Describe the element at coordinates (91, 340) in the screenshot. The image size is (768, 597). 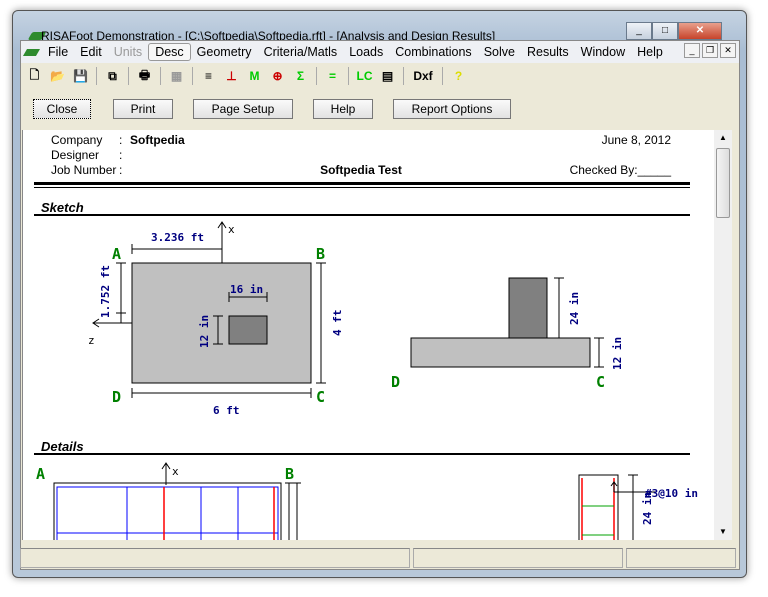
I see `z-axis-label: z` at that location.